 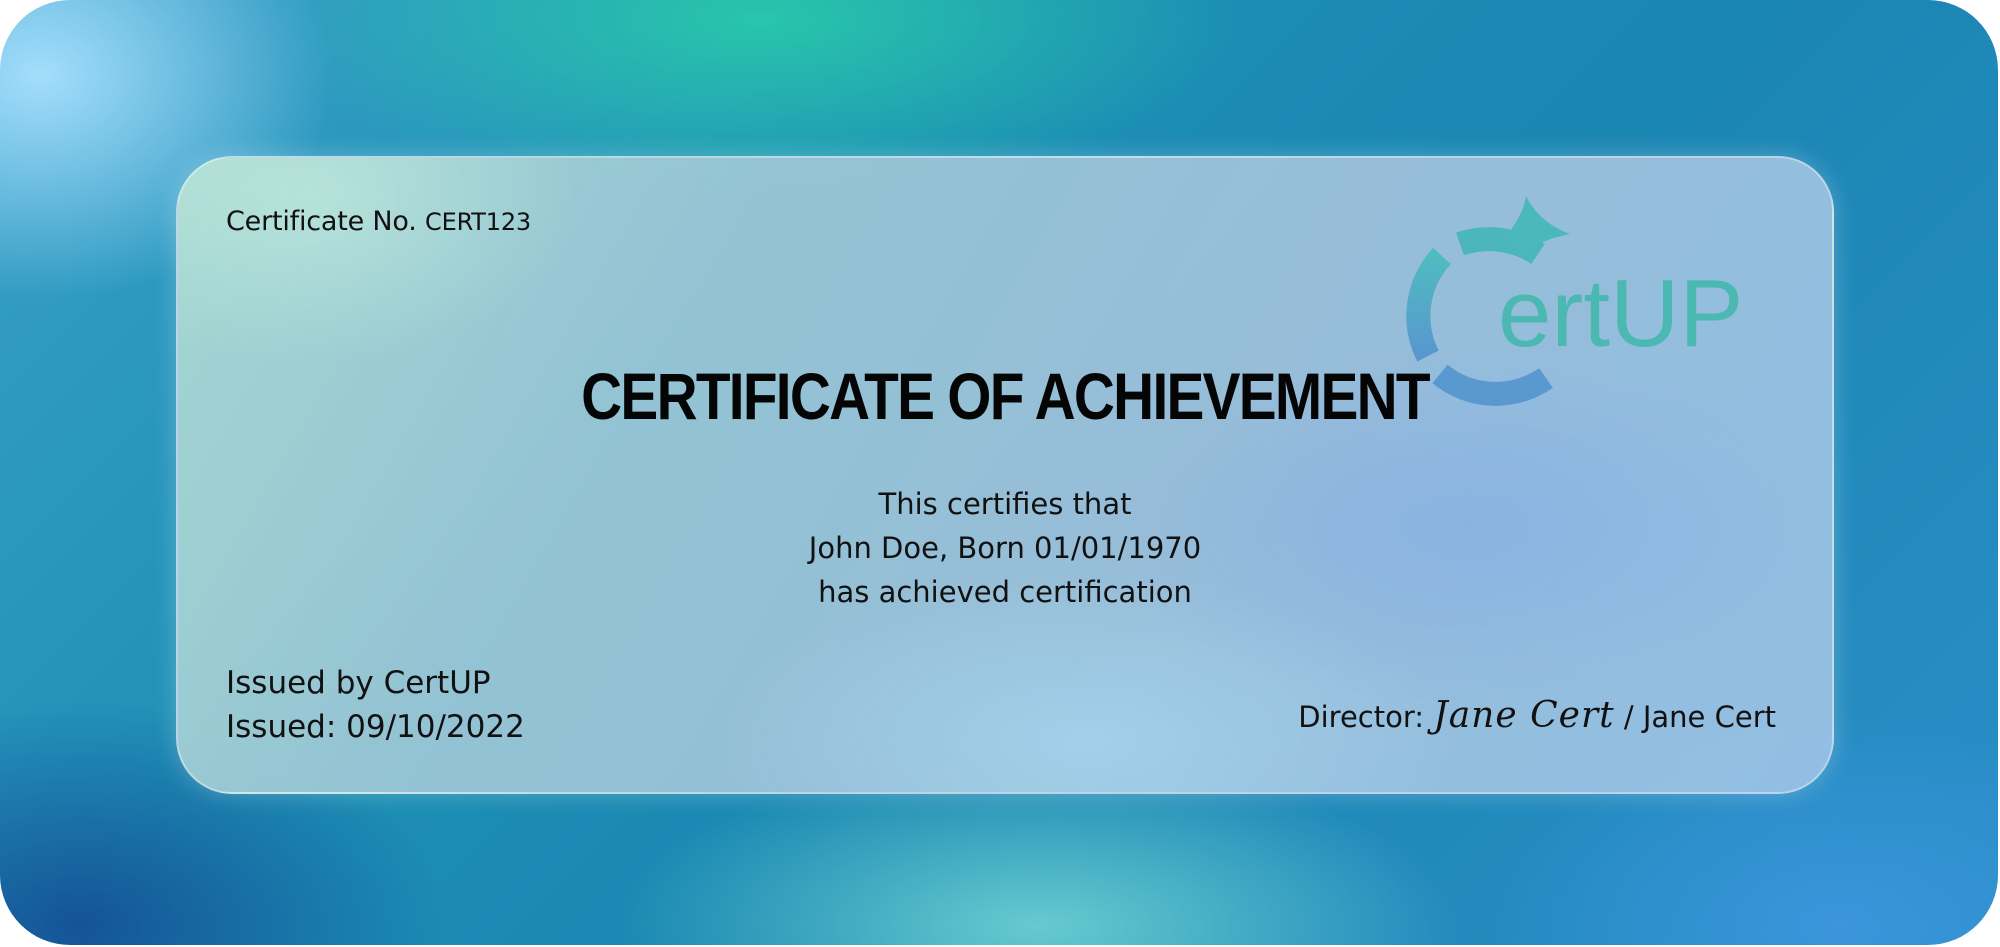 I want to click on body-line-certifies: This certifies that, so click(x=1005, y=504).